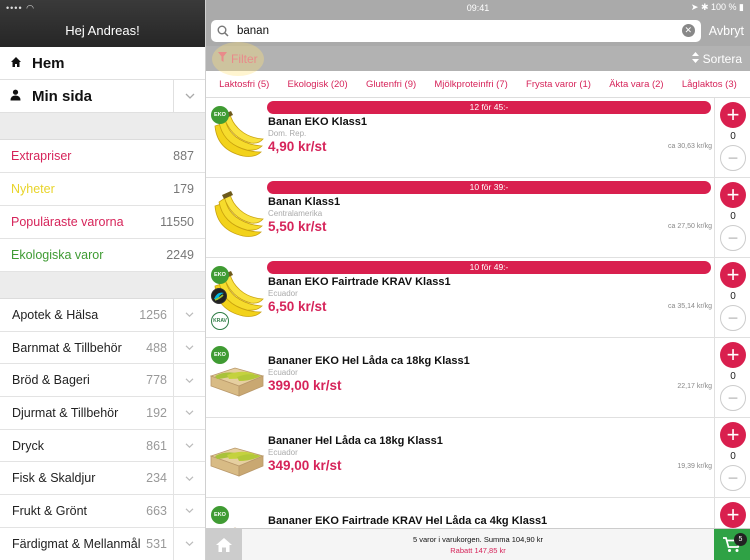 Image resolution: width=750 pixels, height=560 pixels. I want to click on nav-home-label: Hem, so click(48, 63).